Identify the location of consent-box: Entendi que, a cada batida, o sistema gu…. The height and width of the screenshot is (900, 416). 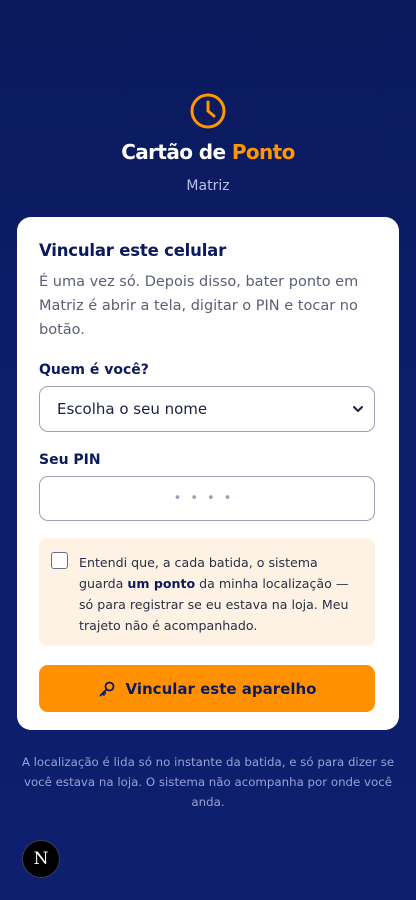
(207, 592).